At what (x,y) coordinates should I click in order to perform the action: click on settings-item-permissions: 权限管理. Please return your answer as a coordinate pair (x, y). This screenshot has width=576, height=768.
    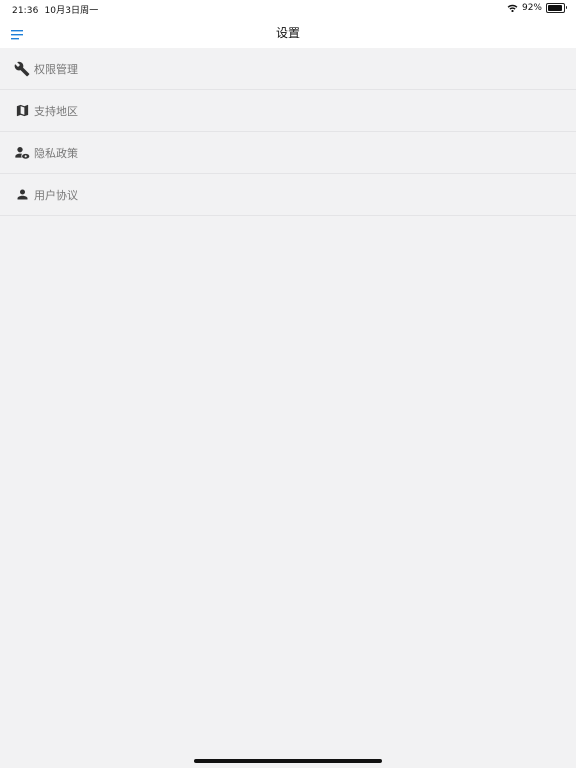
    Looking at the image, I should click on (288, 69).